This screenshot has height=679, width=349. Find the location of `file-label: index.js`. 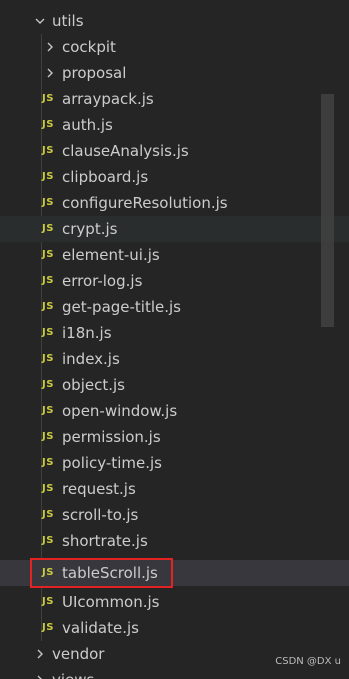

file-label: index.js is located at coordinates (91, 359).